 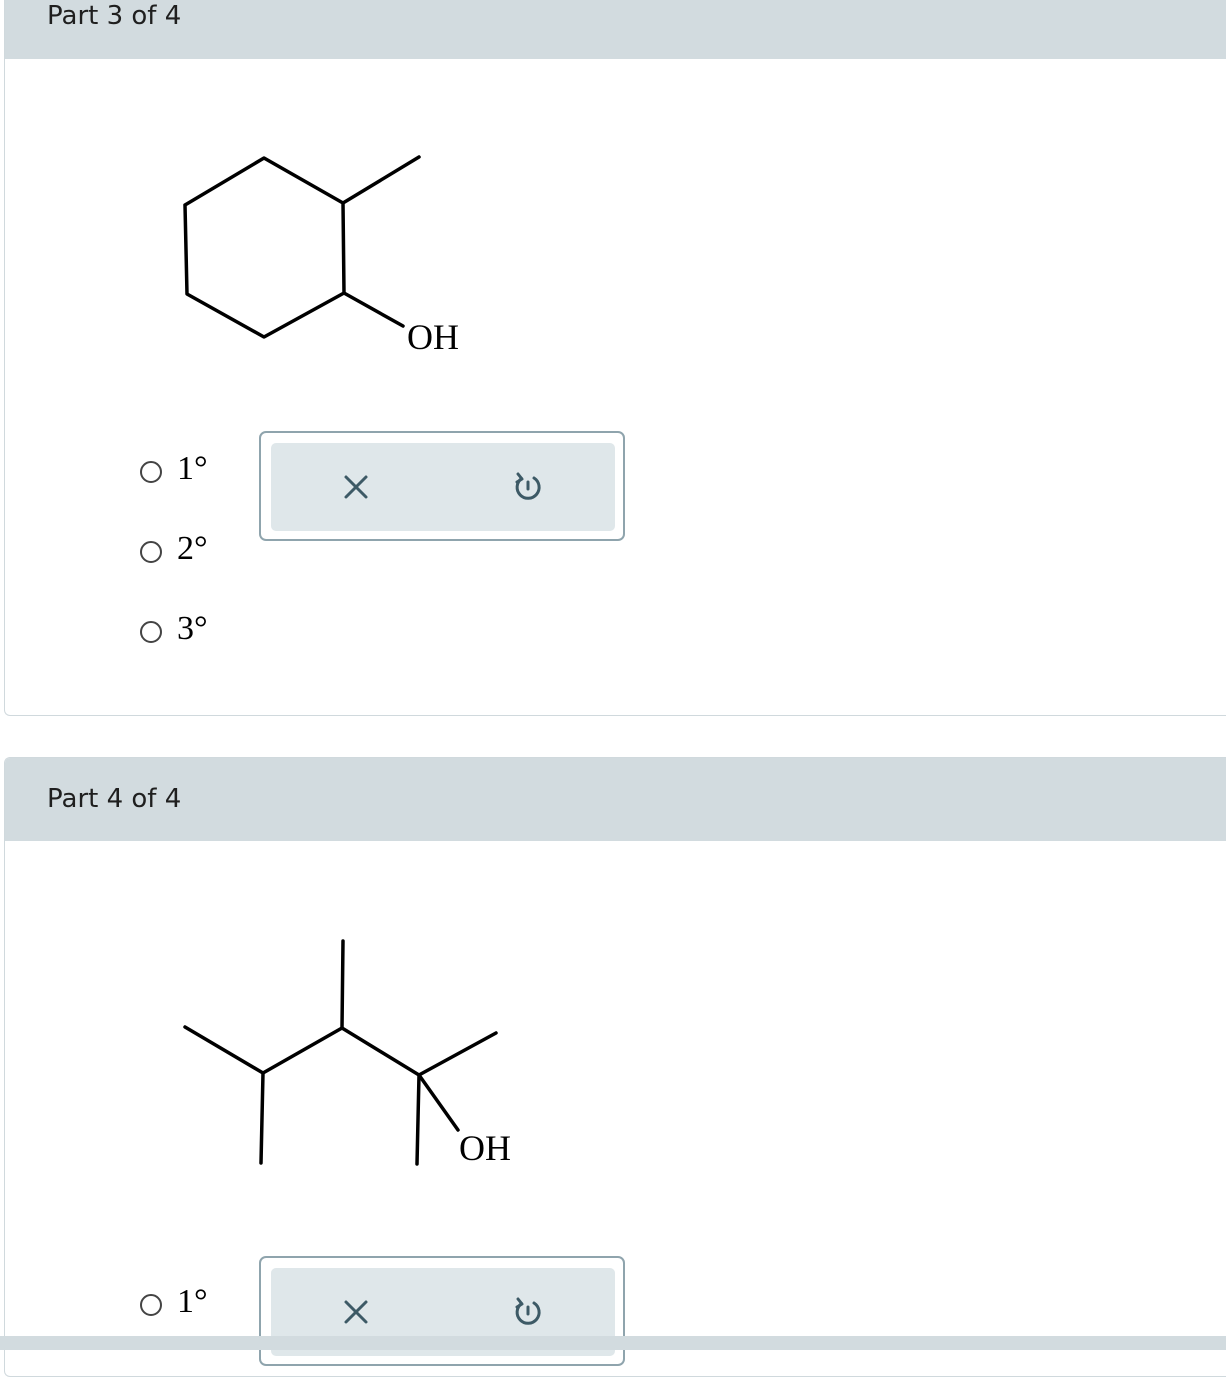 I want to click on toolbox-bar, so click(x=443, y=487).